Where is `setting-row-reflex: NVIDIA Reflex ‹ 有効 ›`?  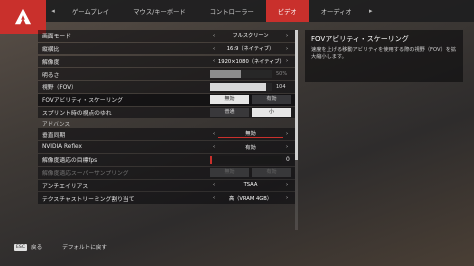
setting-row-reflex: NVIDIA Reflex ‹ 有効 › is located at coordinates (166, 147).